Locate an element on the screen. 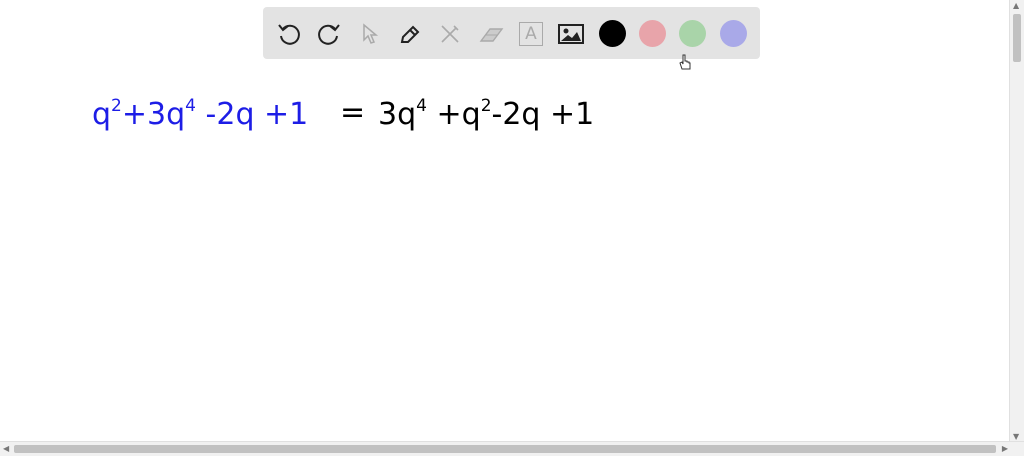 The width and height of the screenshot is (1024, 456). term: q is located at coordinates (102, 114).